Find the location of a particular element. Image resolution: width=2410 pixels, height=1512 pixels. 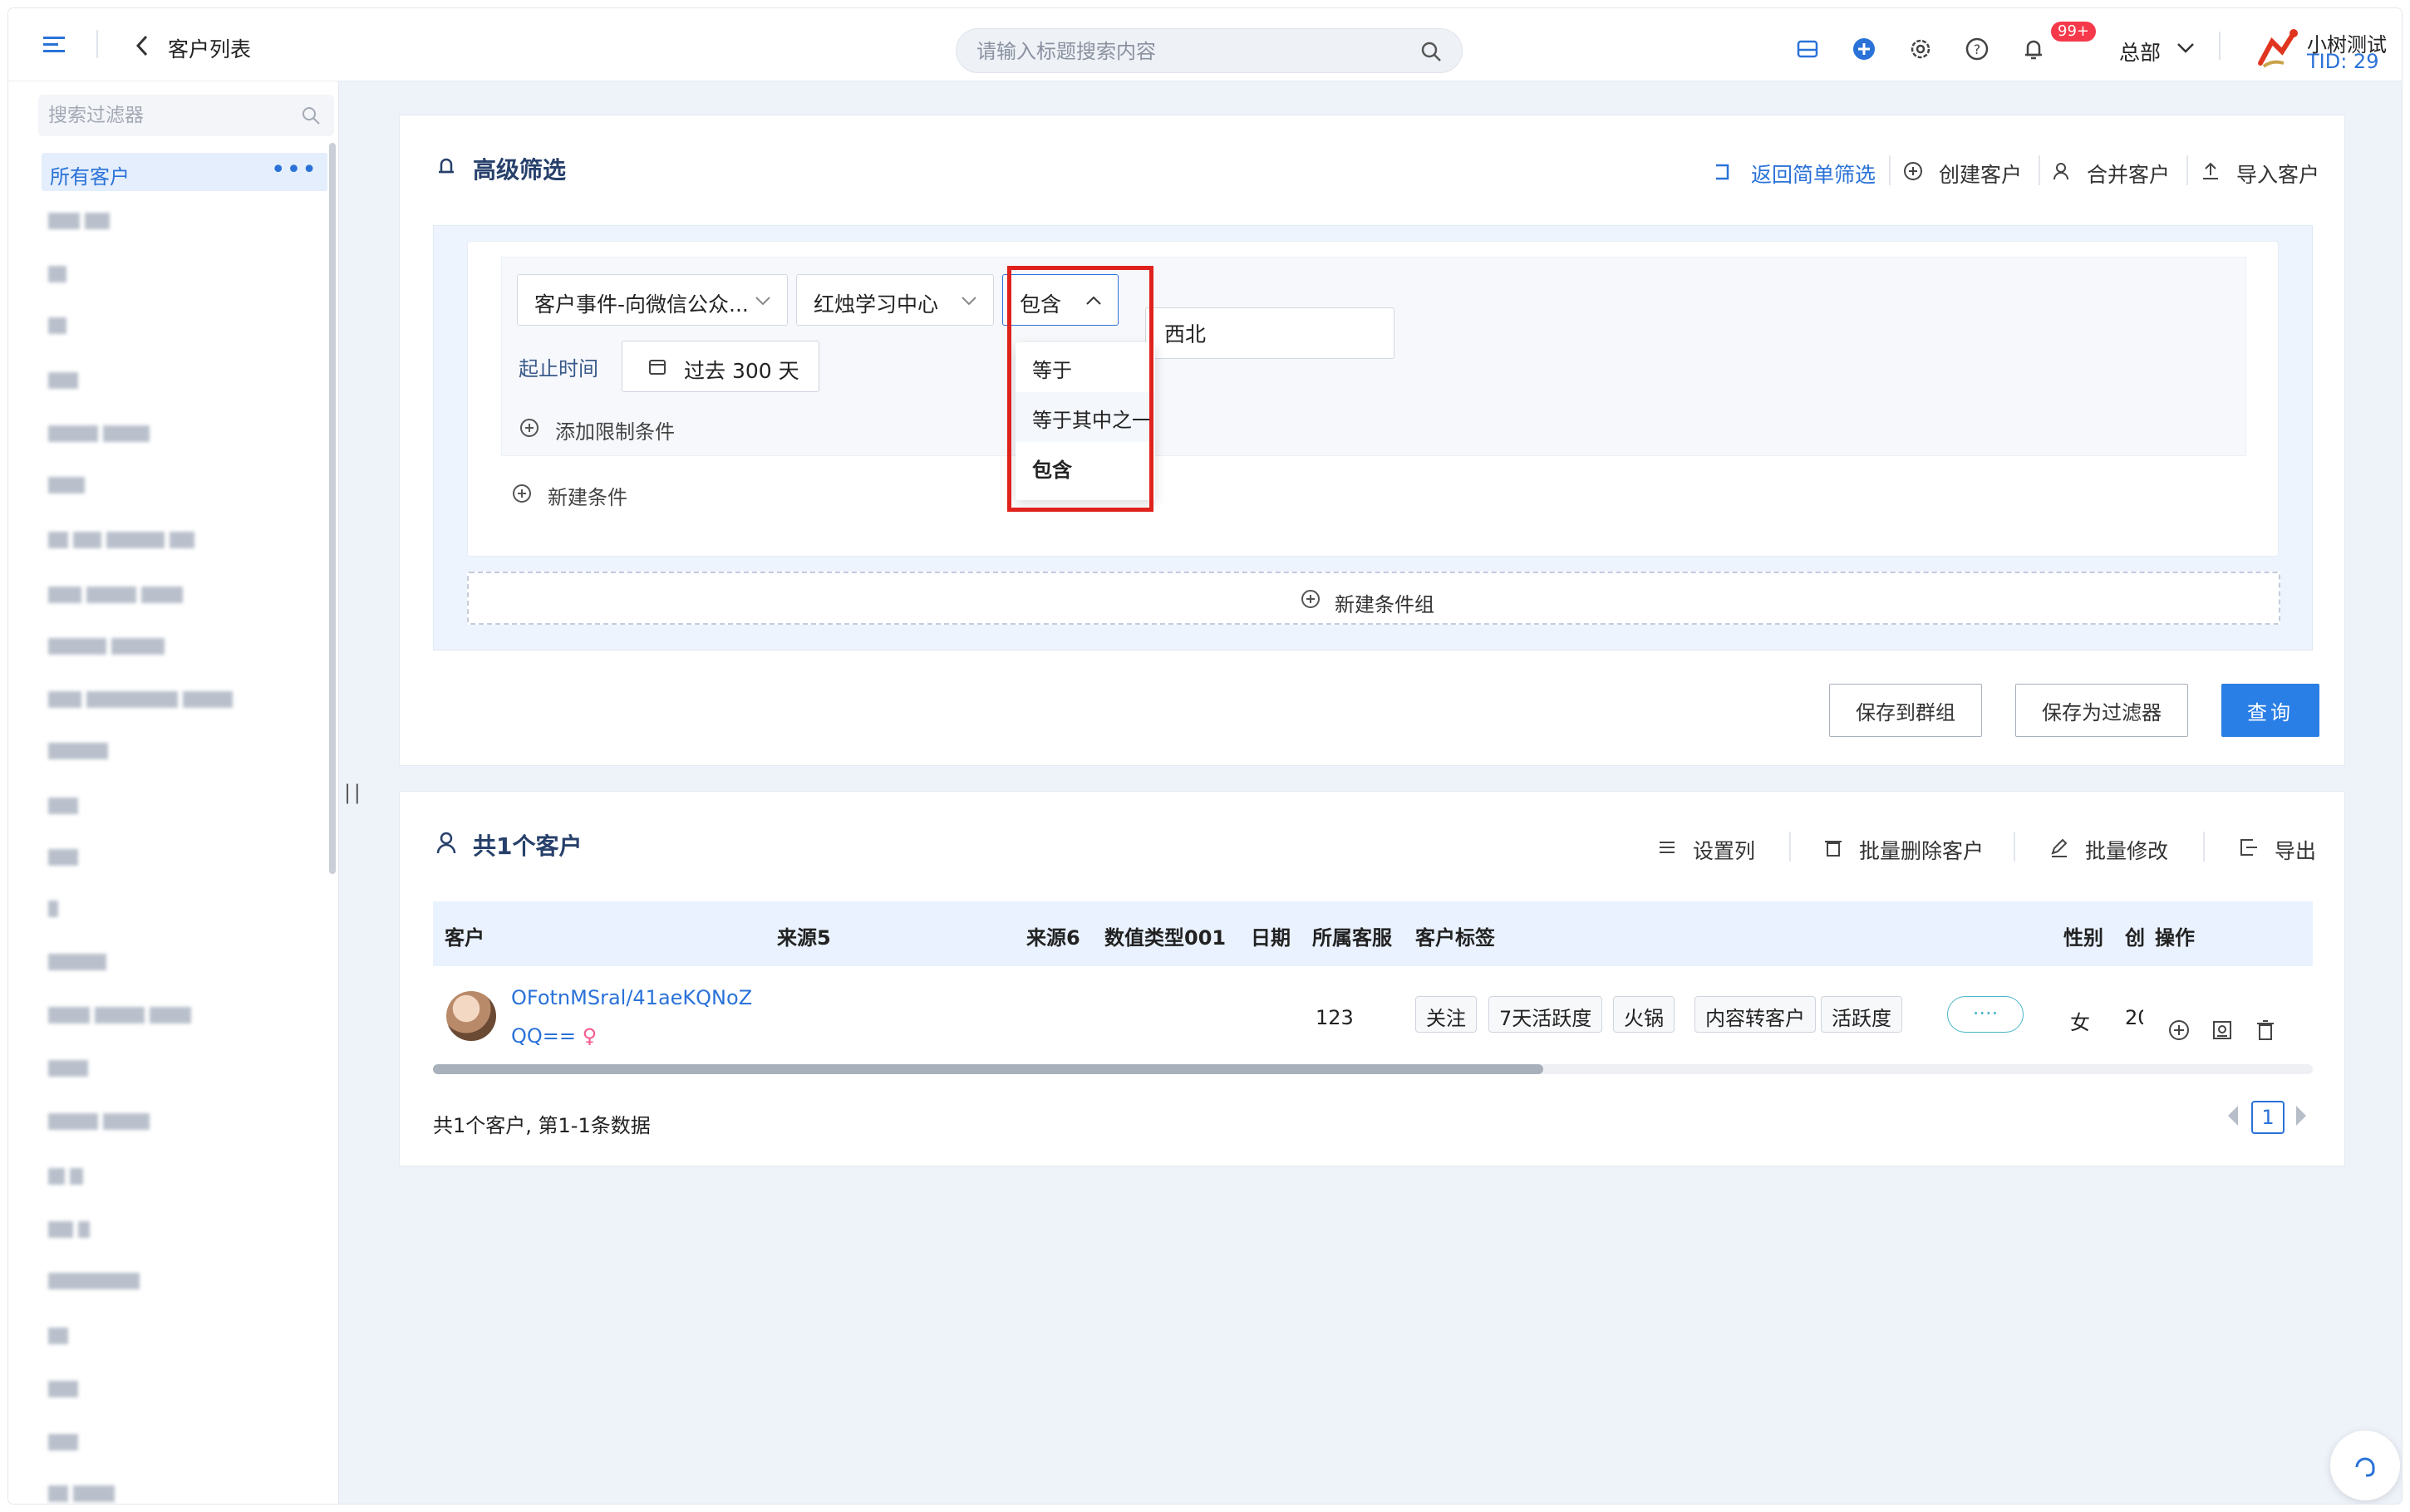

column-header: 来源5 is located at coordinates (804, 935).